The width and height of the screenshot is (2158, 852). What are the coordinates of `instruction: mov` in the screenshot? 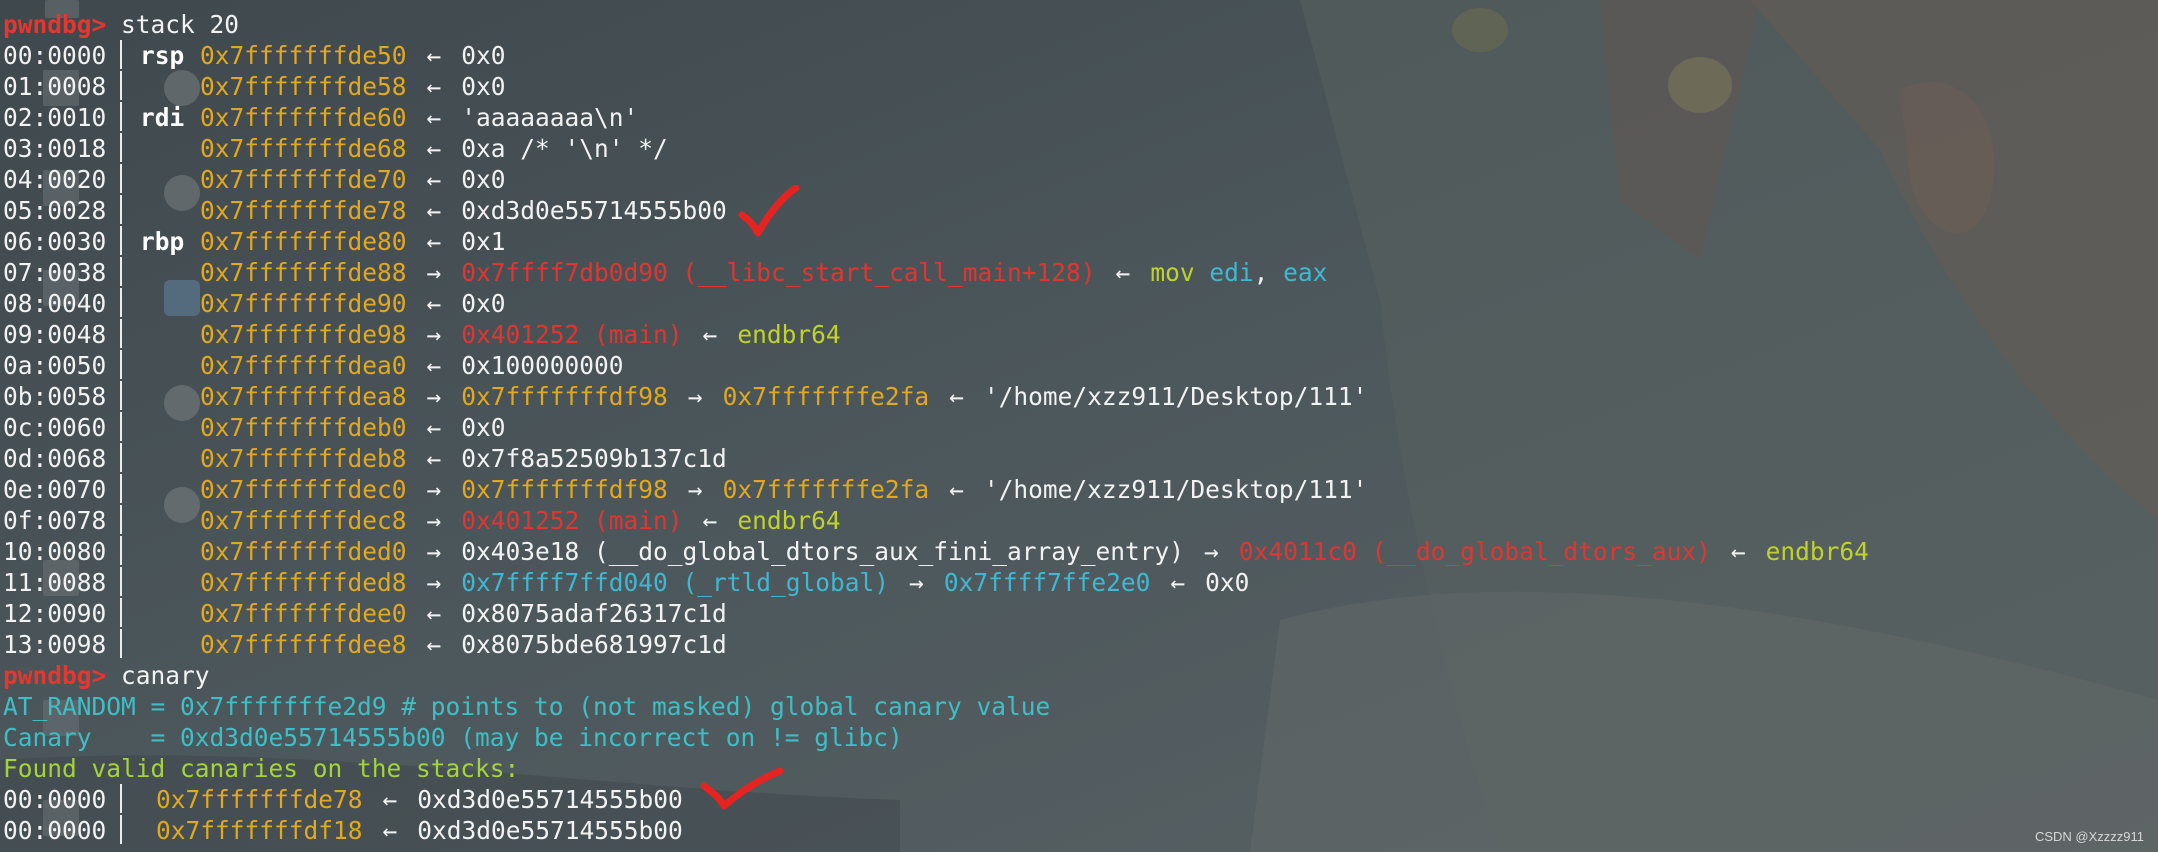 It's located at (1172, 272).